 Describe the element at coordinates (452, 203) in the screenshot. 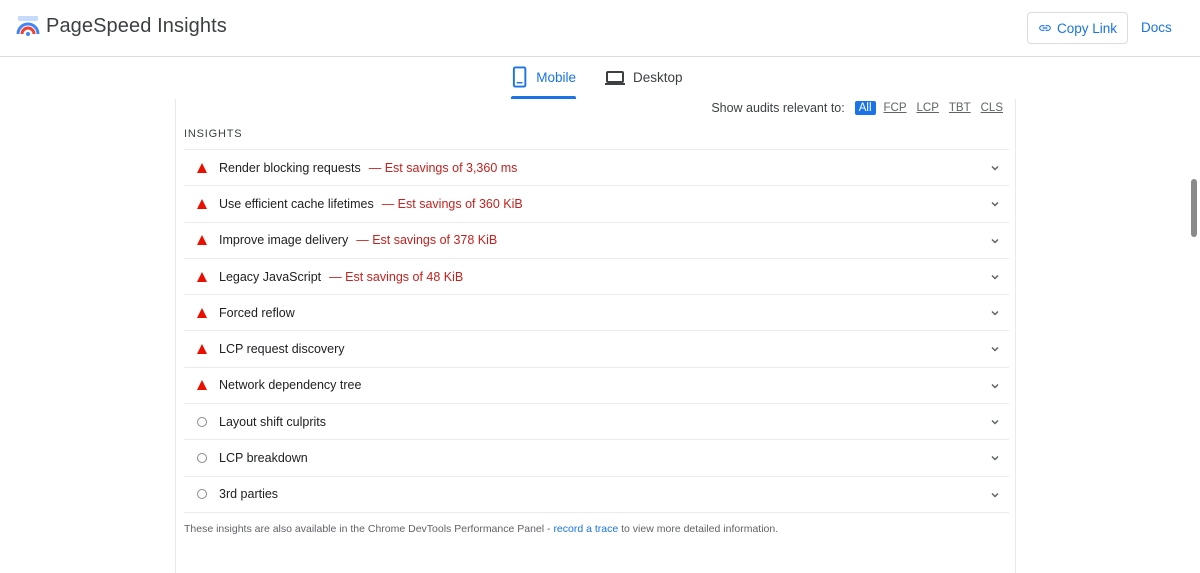

I see `insight-savings: — Est savings of 360 KiB` at that location.